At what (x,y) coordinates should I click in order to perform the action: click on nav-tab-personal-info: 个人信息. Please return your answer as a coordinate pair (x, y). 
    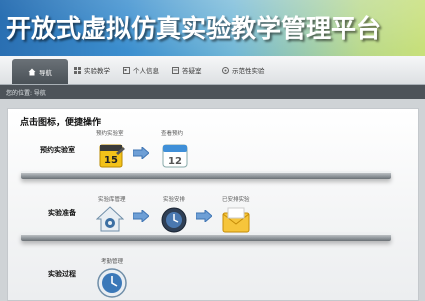
    Looking at the image, I should click on (141, 70).